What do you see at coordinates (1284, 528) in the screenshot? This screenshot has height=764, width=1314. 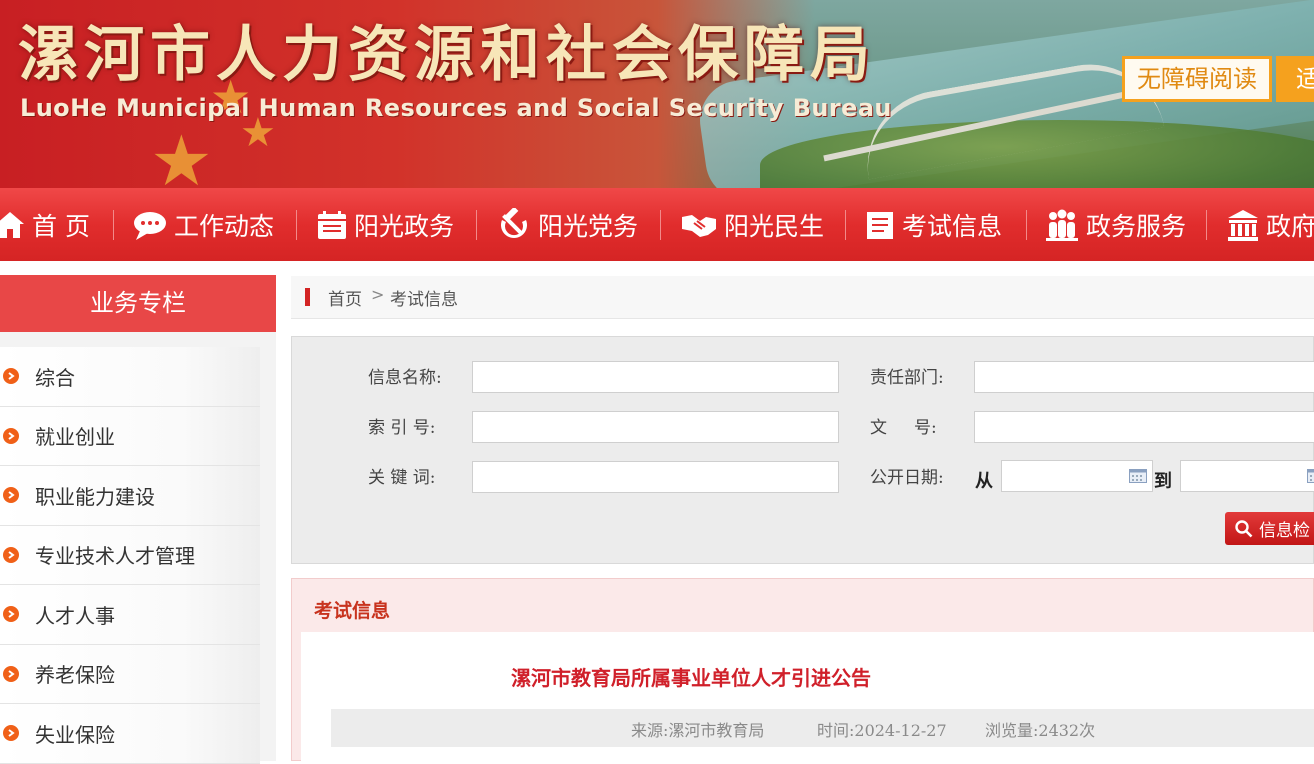 I see `search-button-label: 信息检` at bounding box center [1284, 528].